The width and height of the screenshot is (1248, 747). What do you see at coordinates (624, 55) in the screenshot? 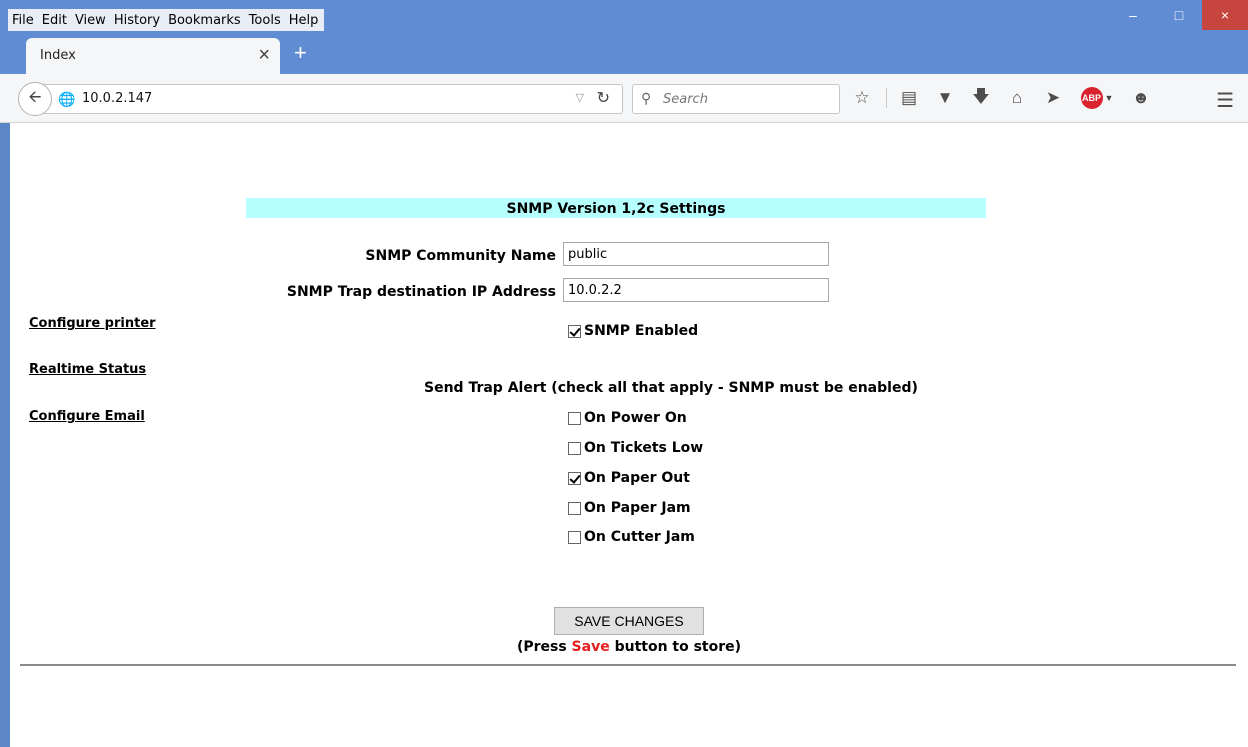
I see `tab-strip: Index × +` at bounding box center [624, 55].